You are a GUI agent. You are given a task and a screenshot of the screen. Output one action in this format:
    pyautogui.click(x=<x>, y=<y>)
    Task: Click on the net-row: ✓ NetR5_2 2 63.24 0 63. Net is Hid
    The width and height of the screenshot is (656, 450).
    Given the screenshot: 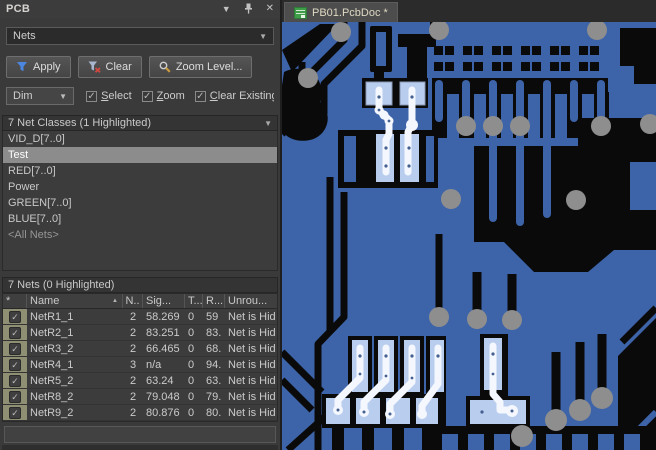 What is the action you would take?
    pyautogui.click(x=140, y=381)
    